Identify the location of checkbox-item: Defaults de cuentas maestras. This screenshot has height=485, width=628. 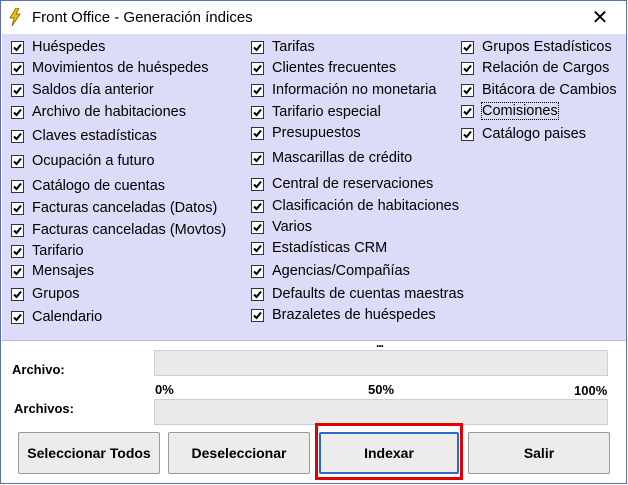
(357, 294).